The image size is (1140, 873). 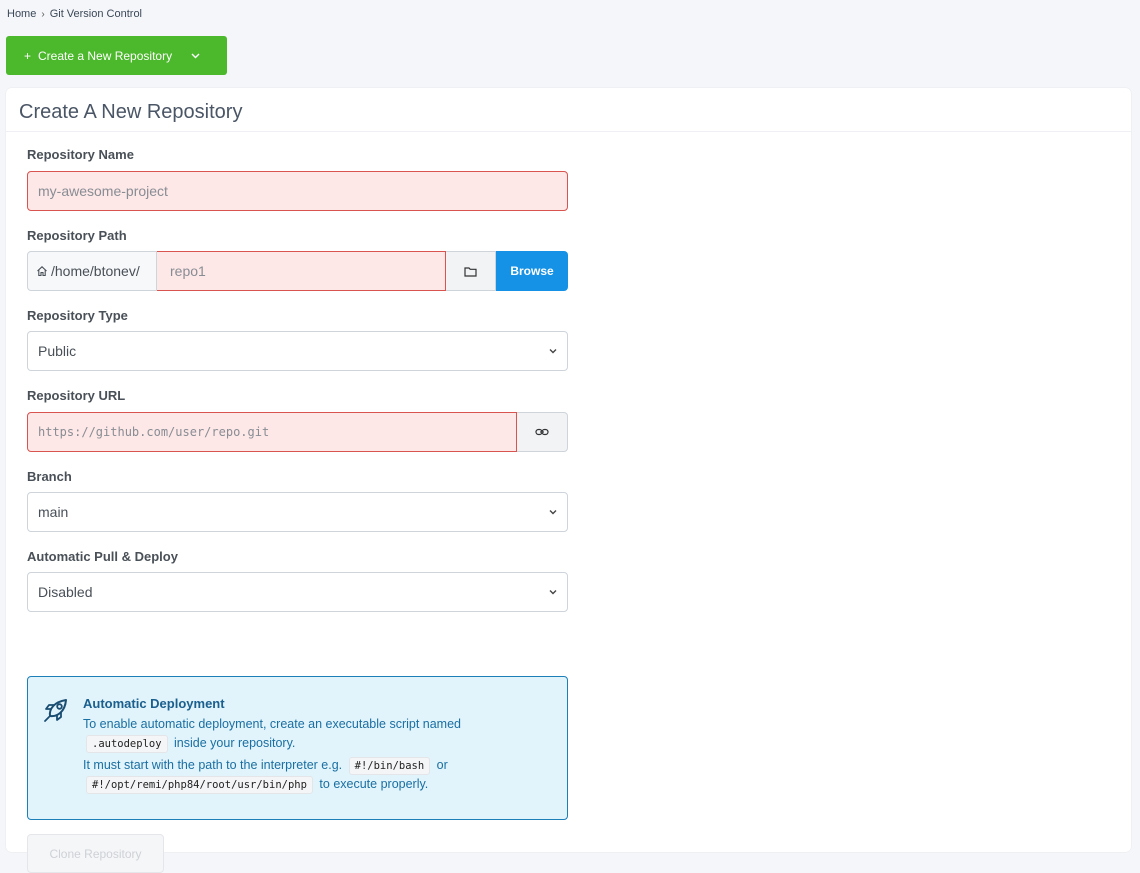 What do you see at coordinates (154, 432) in the screenshot?
I see `repository-url-placeholder: https://github.com/user/repo.git` at bounding box center [154, 432].